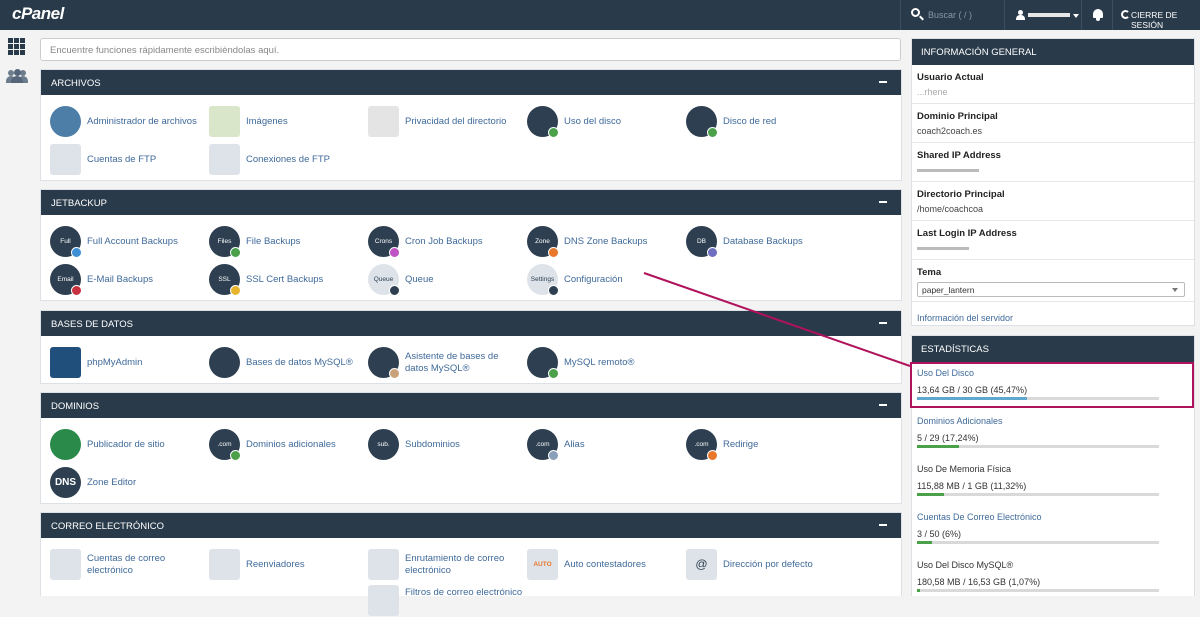 The image size is (1200, 617). I want to click on phpmyadmin-link: phpMyAdmin, so click(120, 362).